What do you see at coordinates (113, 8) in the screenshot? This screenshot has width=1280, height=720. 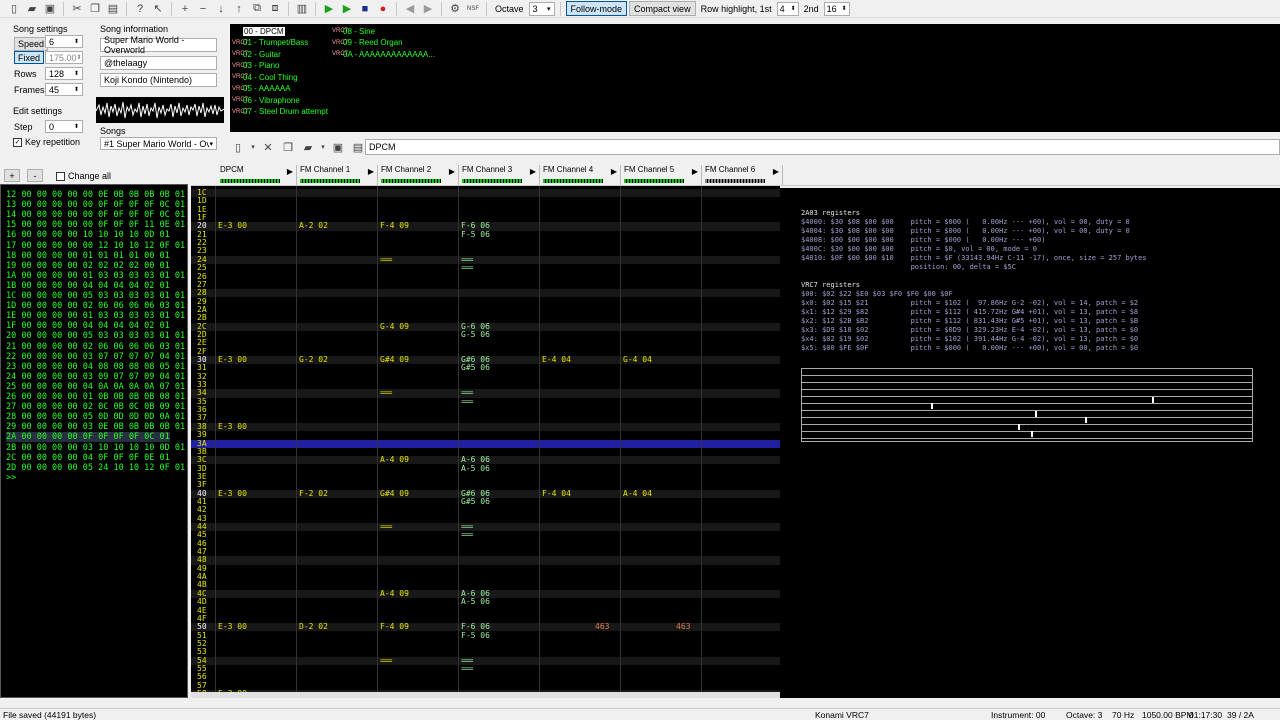 I see `paste-icon: ▤` at bounding box center [113, 8].